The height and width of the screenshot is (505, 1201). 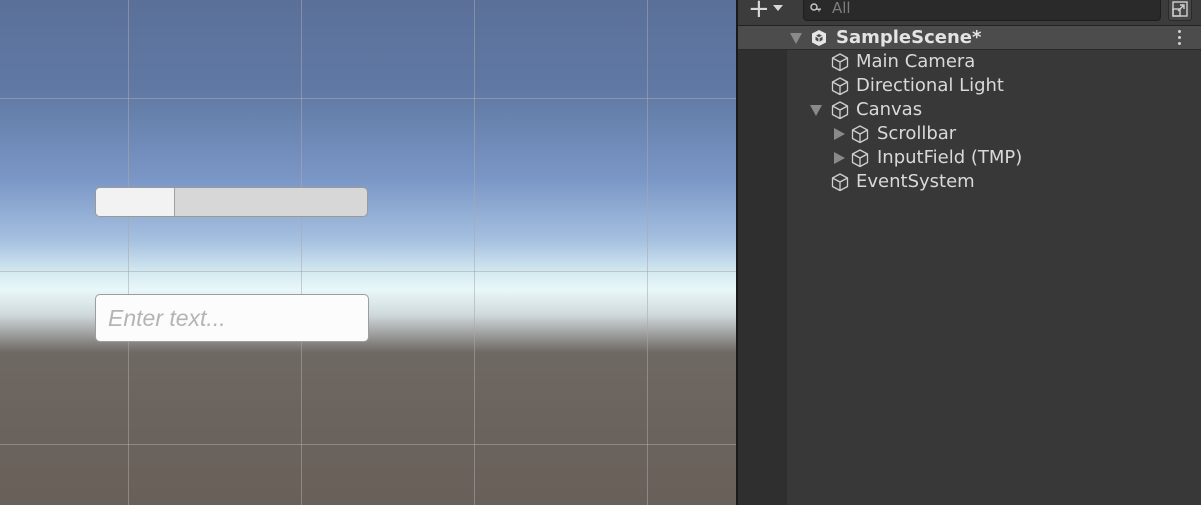 I want to click on lock-button, so click(x=1180, y=10).